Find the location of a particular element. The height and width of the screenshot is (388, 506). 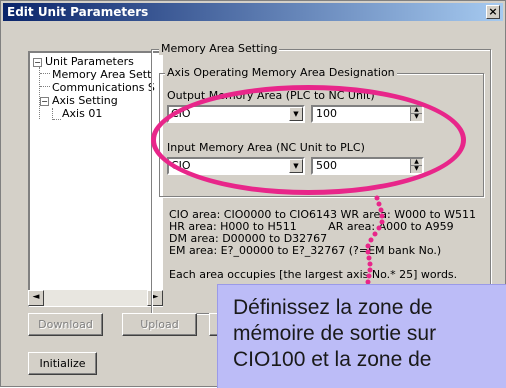

callout-line-3: CIO100 et la zone de is located at coordinates (332, 359).